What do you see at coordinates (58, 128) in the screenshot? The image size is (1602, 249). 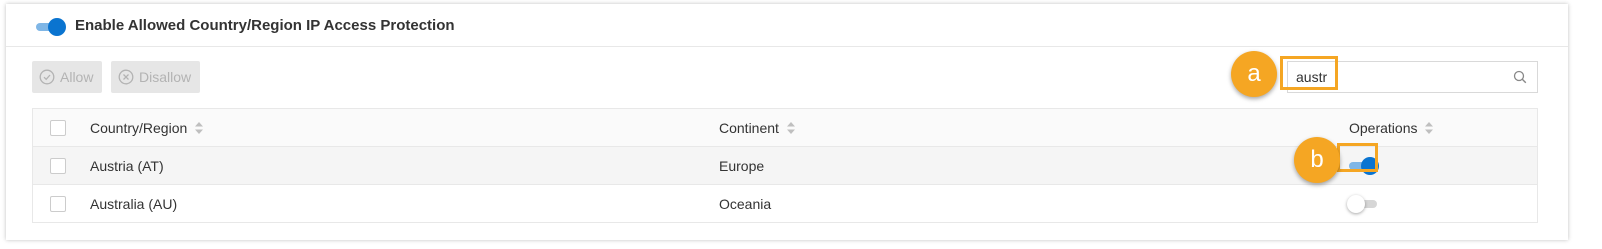 I see `select-all-checkbox` at bounding box center [58, 128].